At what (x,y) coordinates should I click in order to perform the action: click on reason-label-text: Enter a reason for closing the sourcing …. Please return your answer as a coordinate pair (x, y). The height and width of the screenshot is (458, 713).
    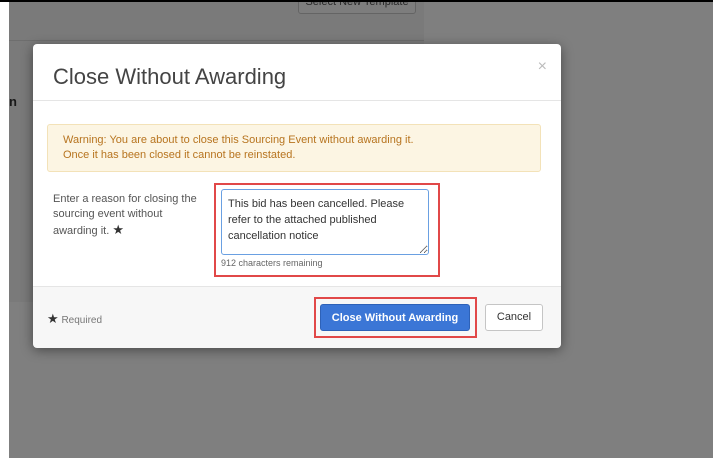
    Looking at the image, I should click on (125, 215).